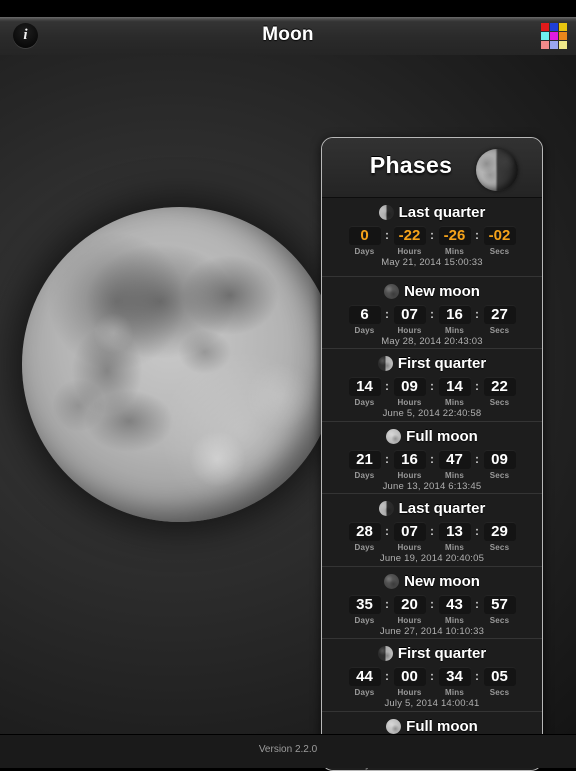 This screenshot has height=771, width=576. I want to click on countdown-hours-cell: 16 Hours, so click(410, 465).